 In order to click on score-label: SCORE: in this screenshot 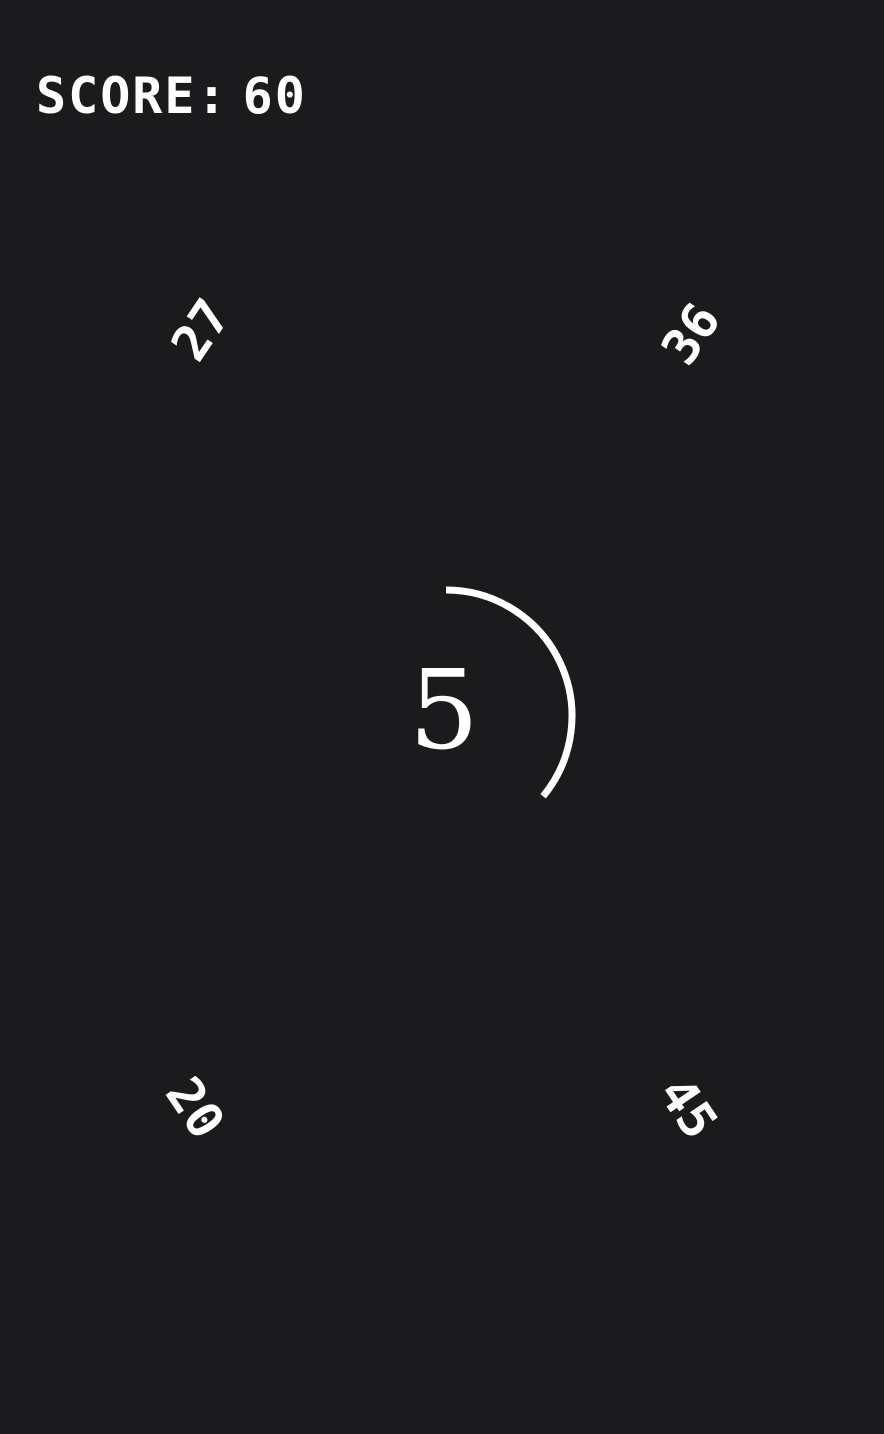, I will do `click(132, 96)`.